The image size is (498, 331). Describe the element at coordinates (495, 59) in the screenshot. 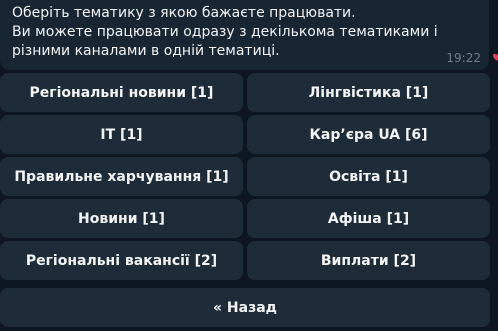

I see `heart-icon: ♥` at that location.